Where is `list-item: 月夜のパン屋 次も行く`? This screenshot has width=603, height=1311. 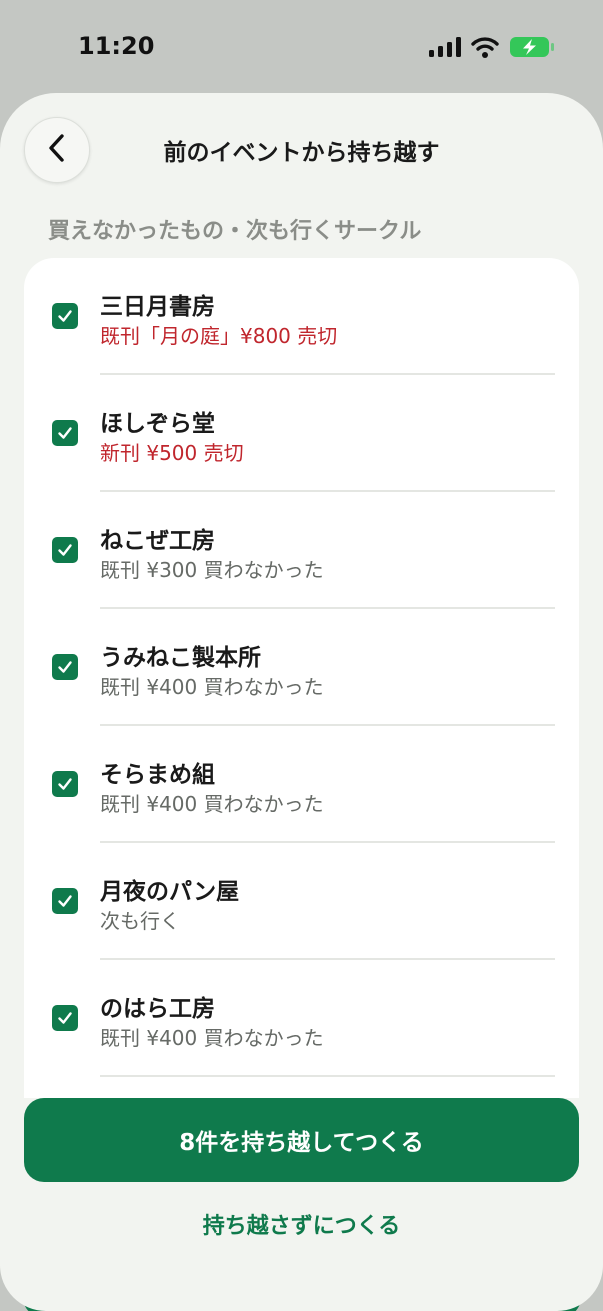
list-item: 月夜のパン屋 次も行く is located at coordinates (301, 901).